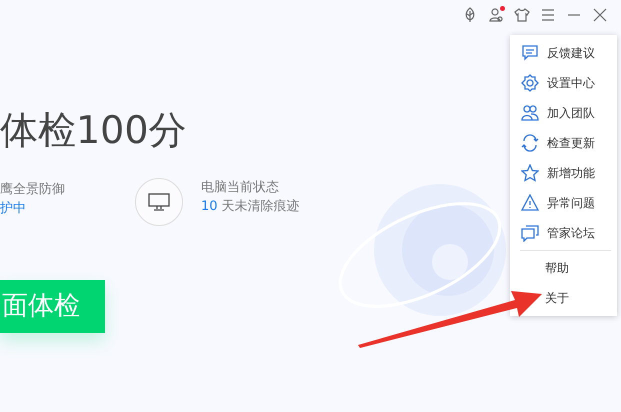  Describe the element at coordinates (240, 187) in the screenshot. I see `status-label: 电脑当前状态` at that location.